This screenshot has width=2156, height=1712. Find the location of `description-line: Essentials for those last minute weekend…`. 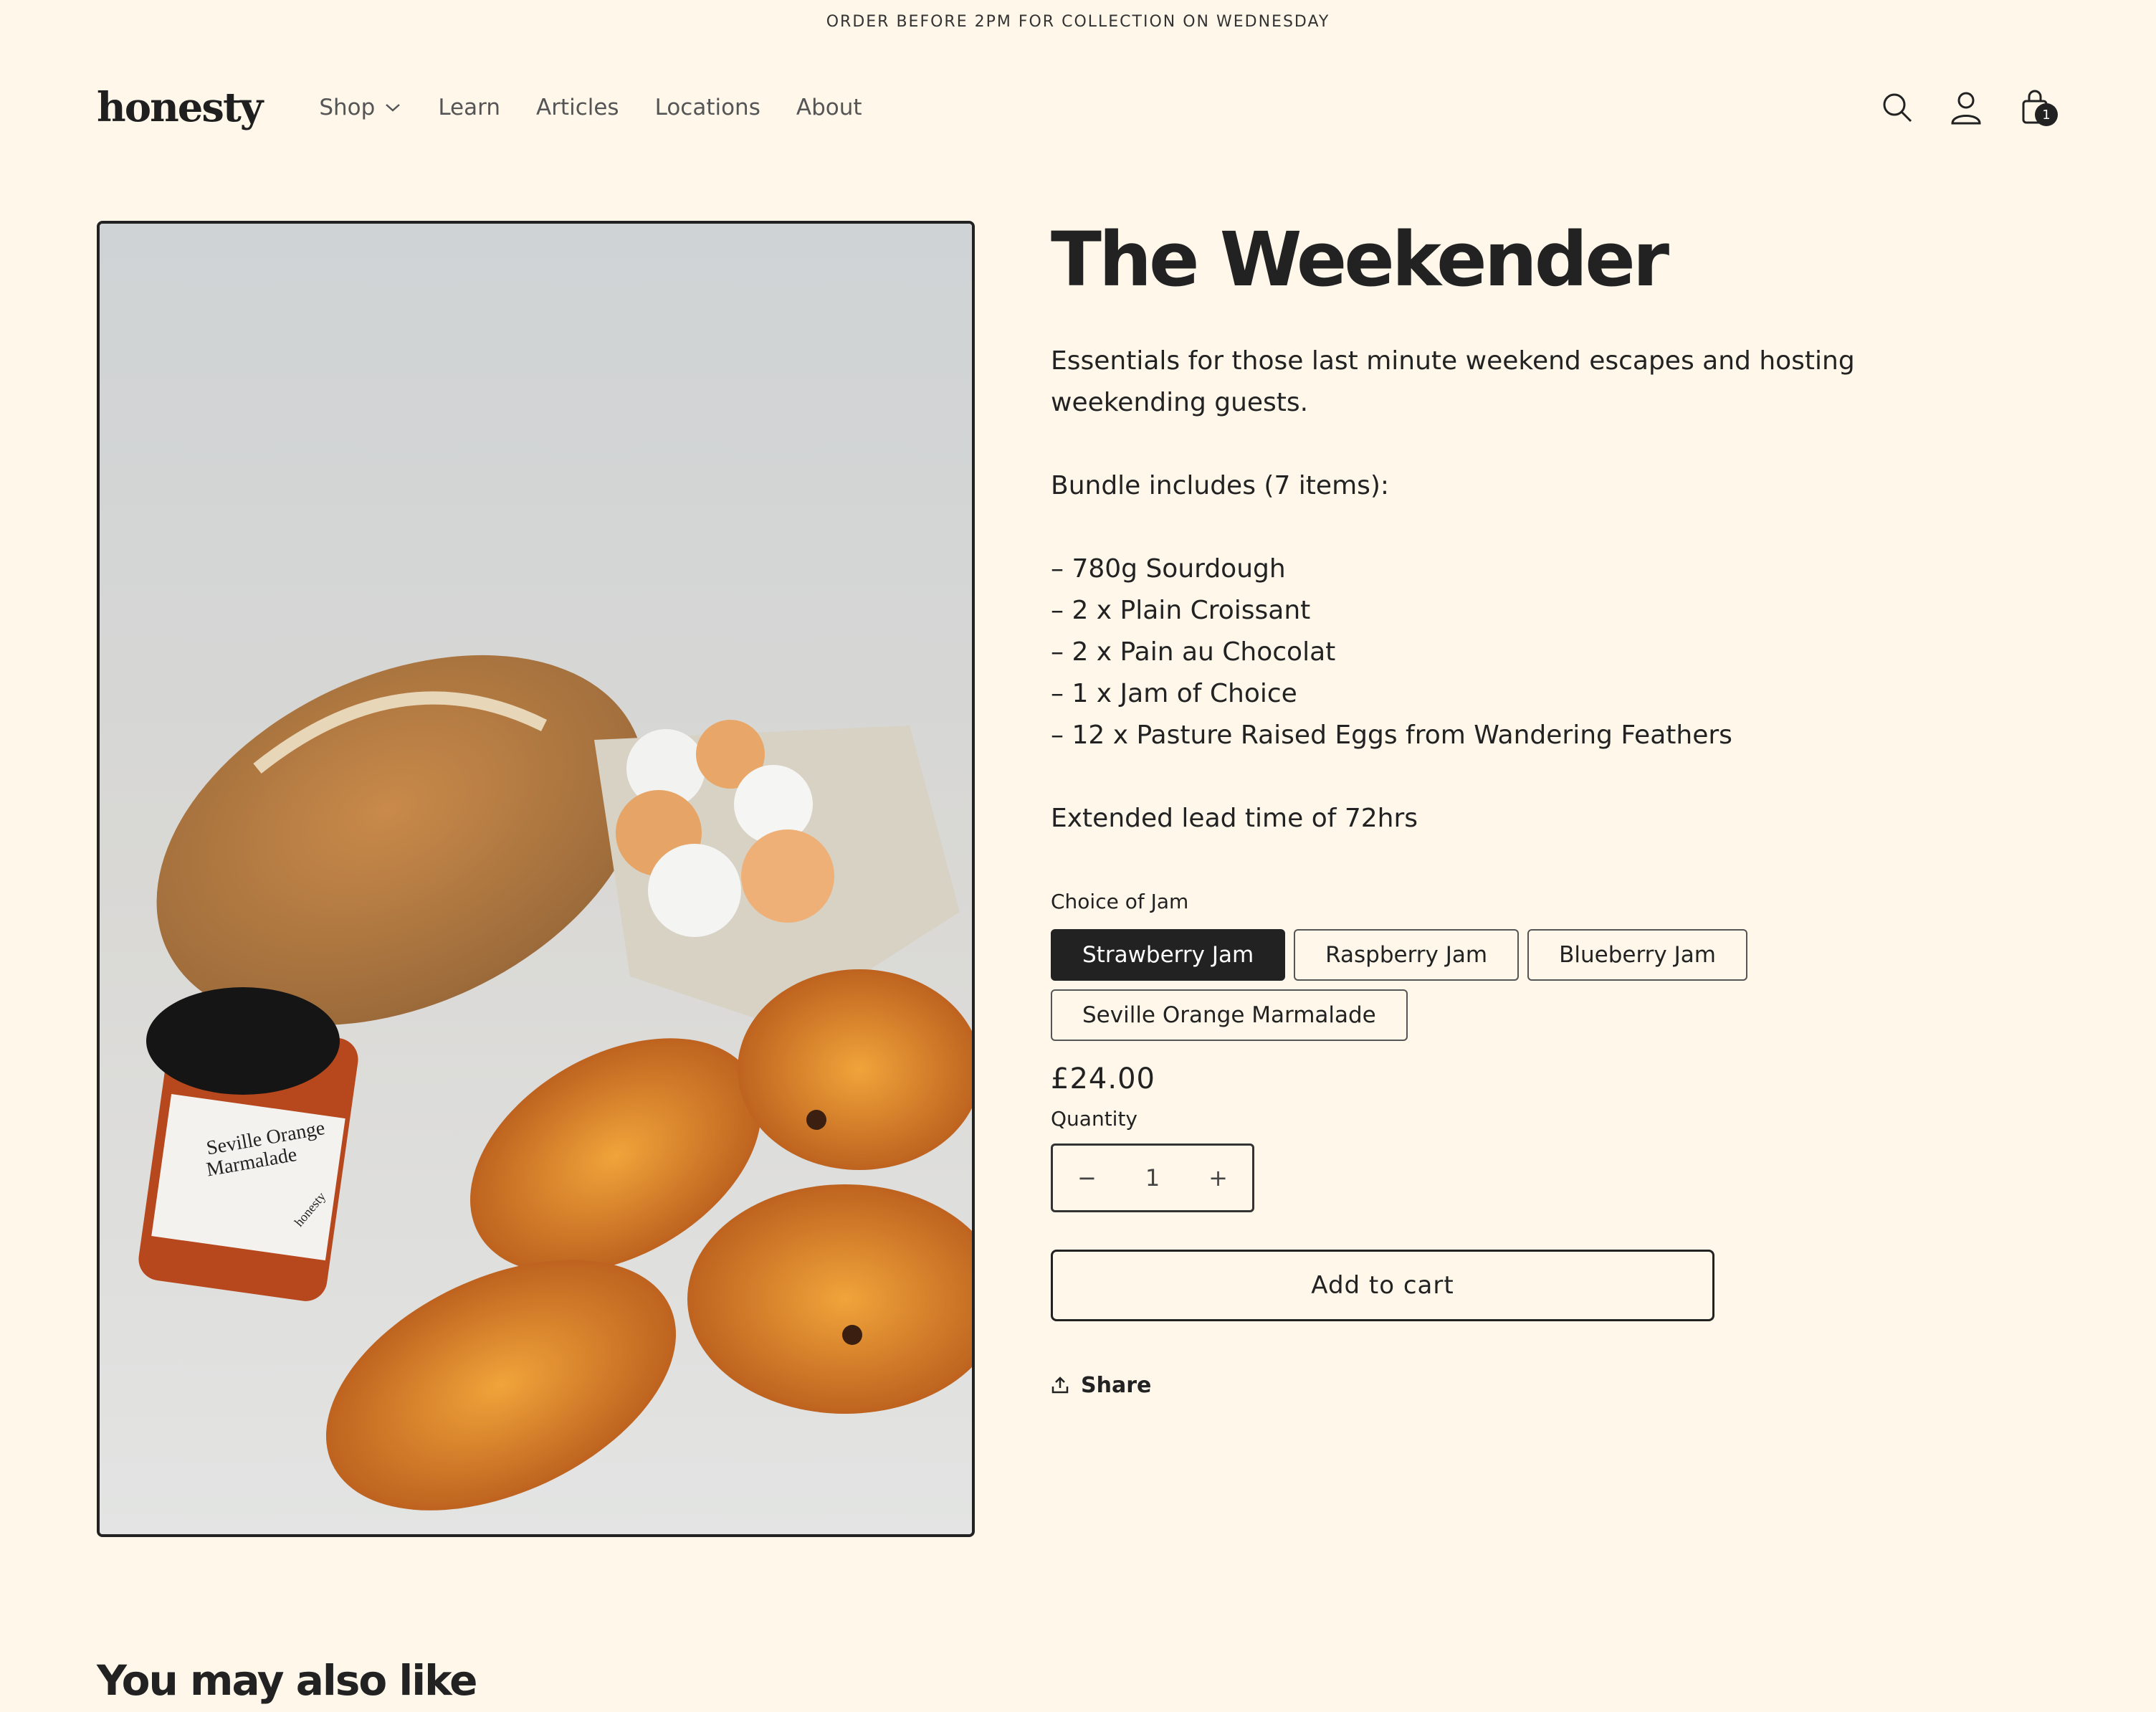

description-line: Essentials for those last minute weekend… is located at coordinates (1453, 381).